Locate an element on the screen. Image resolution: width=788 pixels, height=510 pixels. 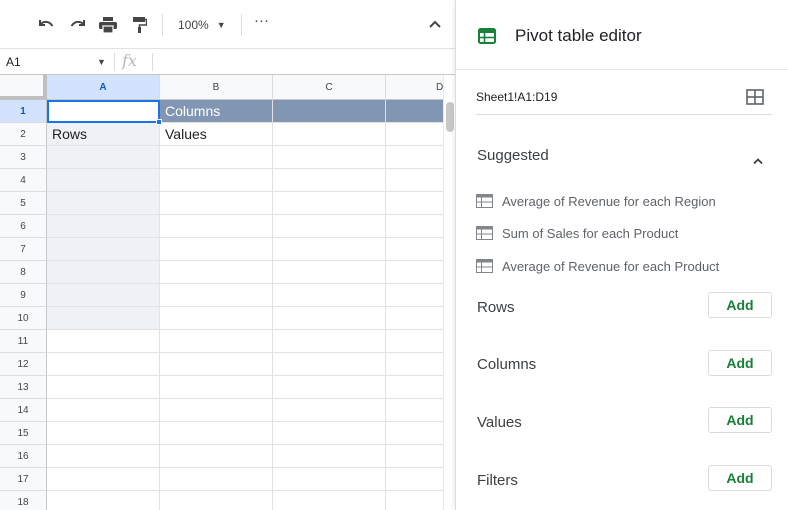
toolbar: 100% ▼ ··· is located at coordinates (227, 24).